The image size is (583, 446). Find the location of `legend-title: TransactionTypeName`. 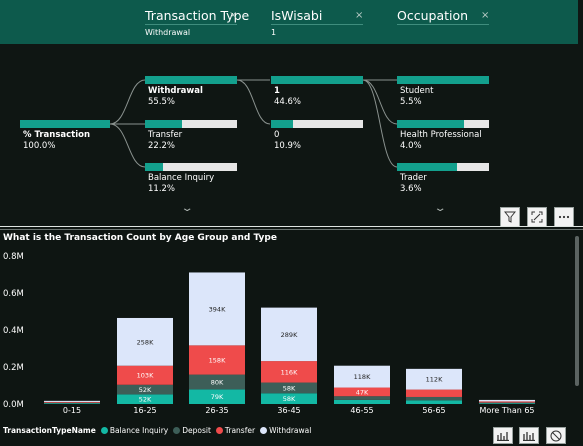

legend-title: TransactionTypeName is located at coordinates (49, 430).